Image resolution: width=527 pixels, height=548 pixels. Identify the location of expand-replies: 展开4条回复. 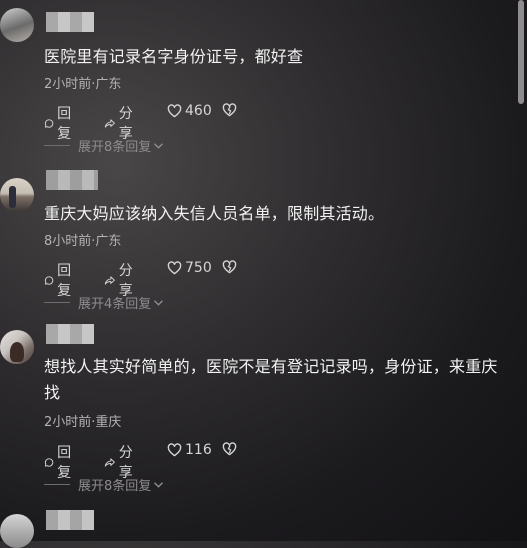
(104, 302).